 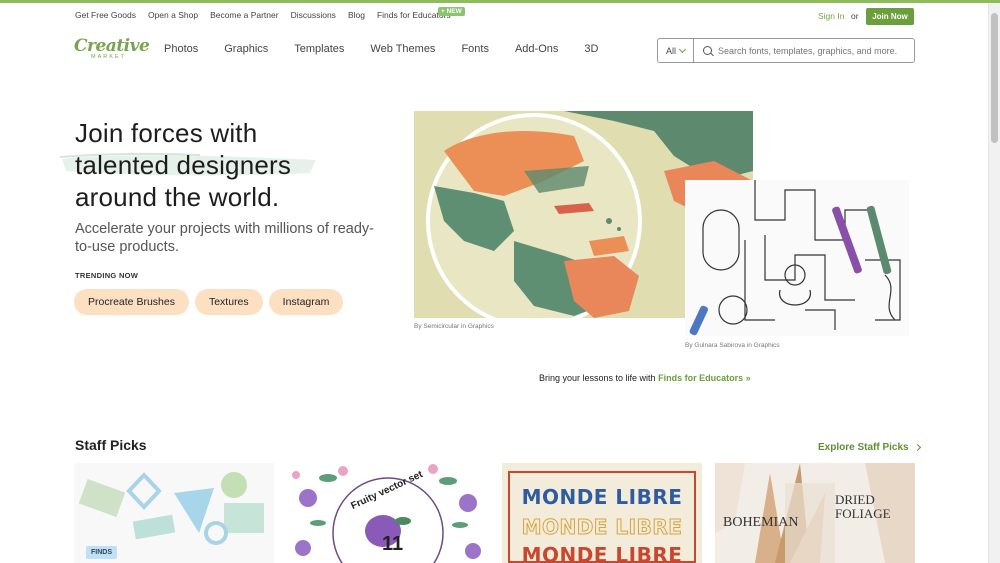 What do you see at coordinates (111, 445) in the screenshot?
I see `staff-picks-title: Staff Picks` at bounding box center [111, 445].